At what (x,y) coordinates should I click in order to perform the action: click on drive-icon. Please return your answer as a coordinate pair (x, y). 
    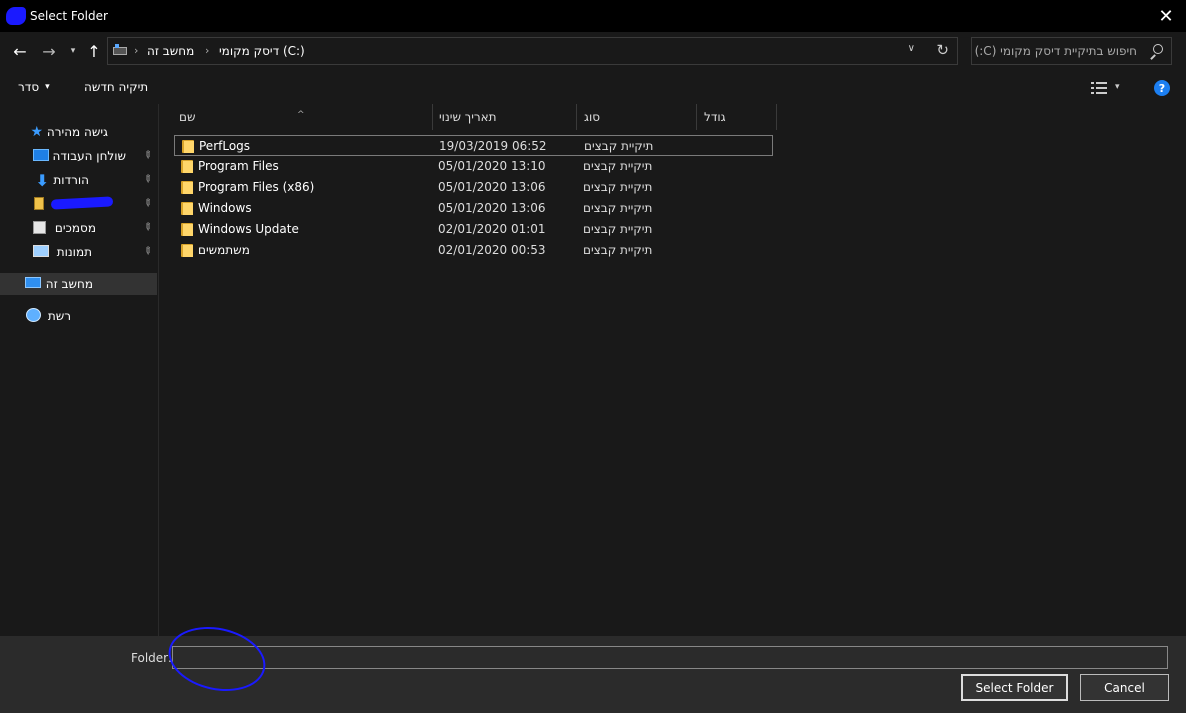
    Looking at the image, I should click on (120, 51).